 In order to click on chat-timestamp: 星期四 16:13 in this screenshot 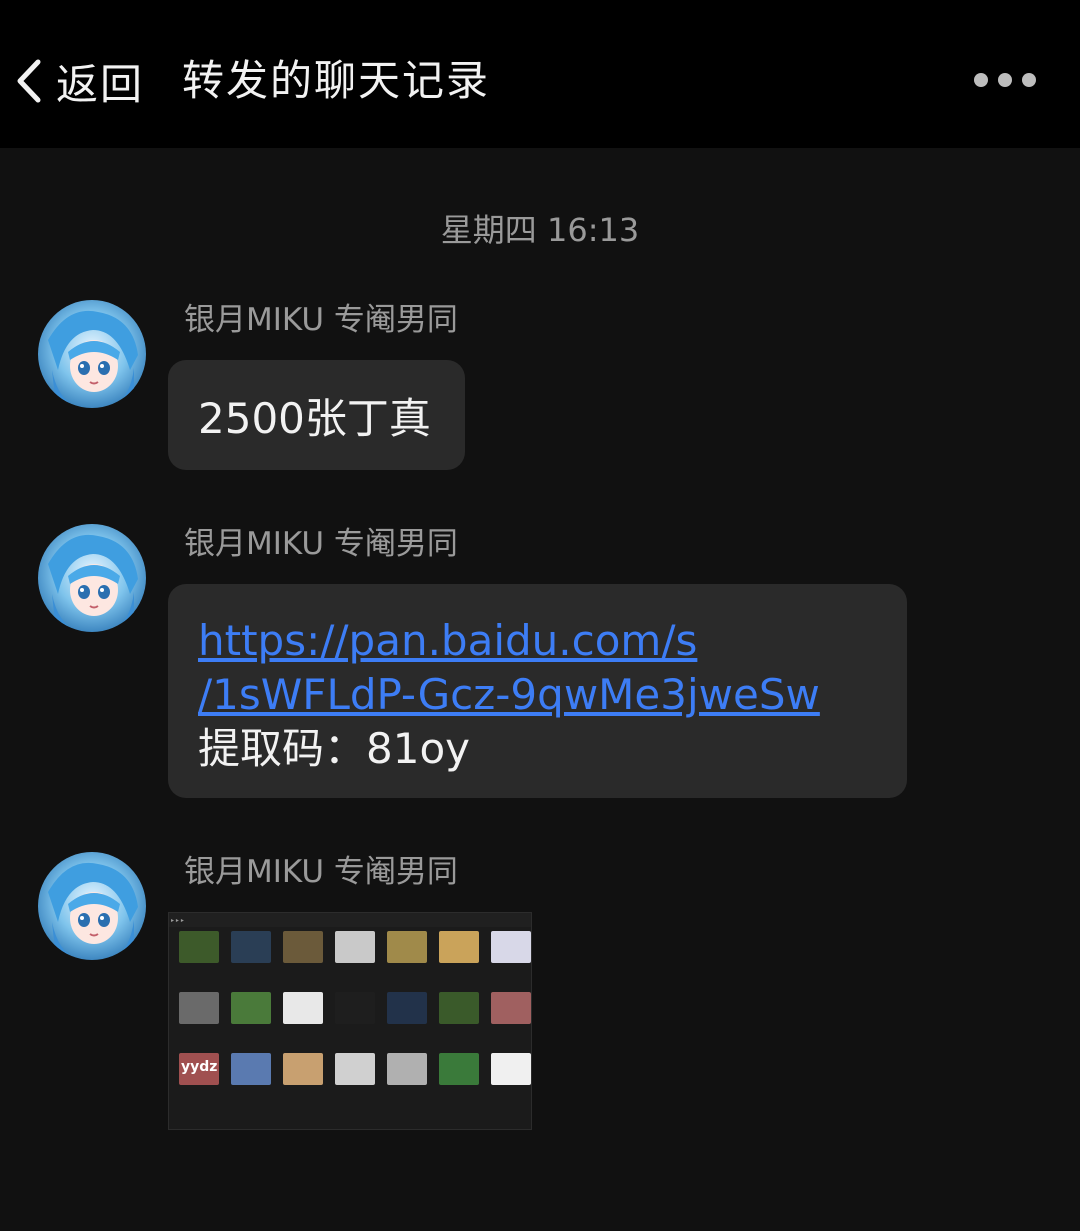, I will do `click(540, 230)`.